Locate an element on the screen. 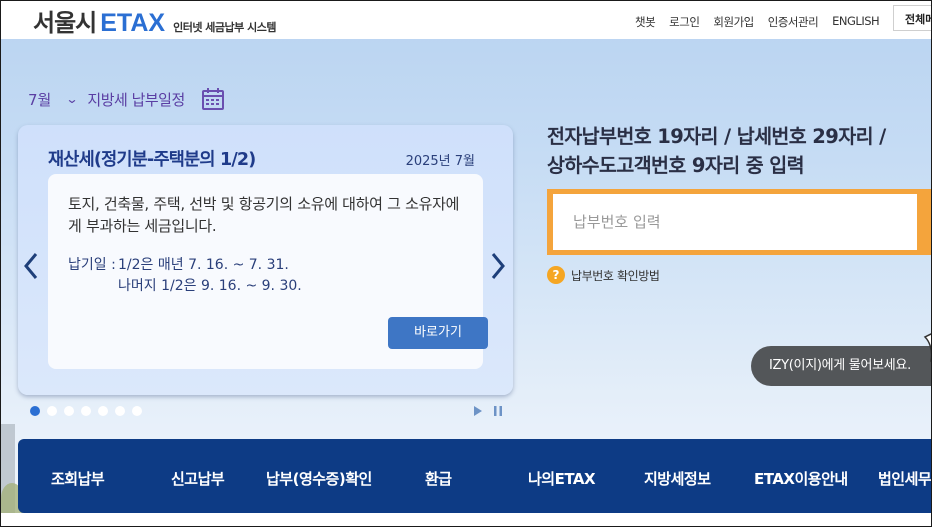 The image size is (932, 527). main-nav-etax-guide: ETAX이용안내 is located at coordinates (801, 478).